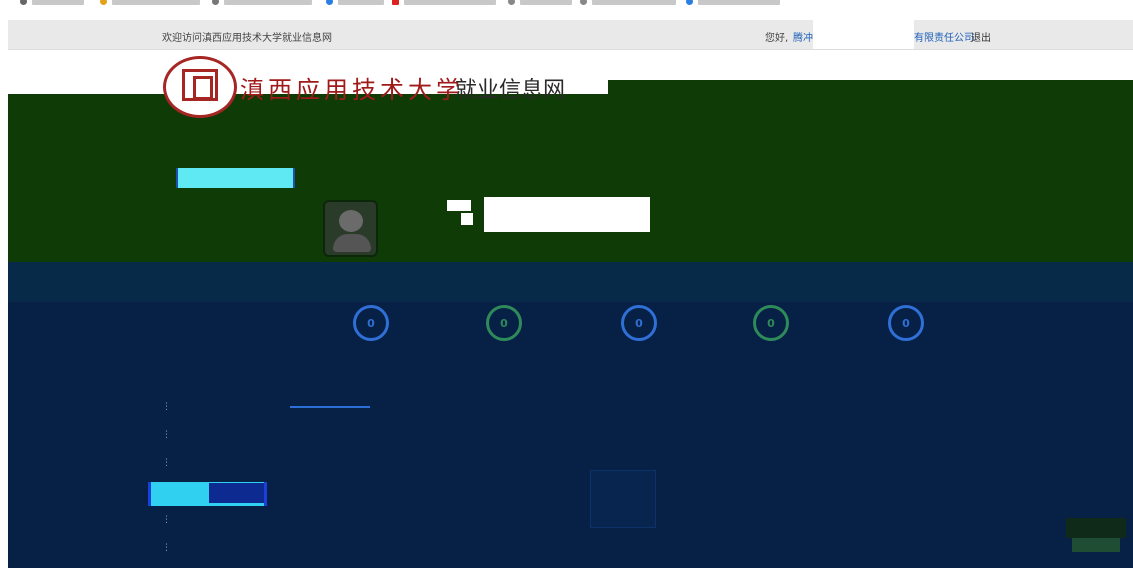 This screenshot has height=568, width=1133. What do you see at coordinates (803, 36) in the screenshot?
I see `company-link-prefix: 腾冲` at bounding box center [803, 36].